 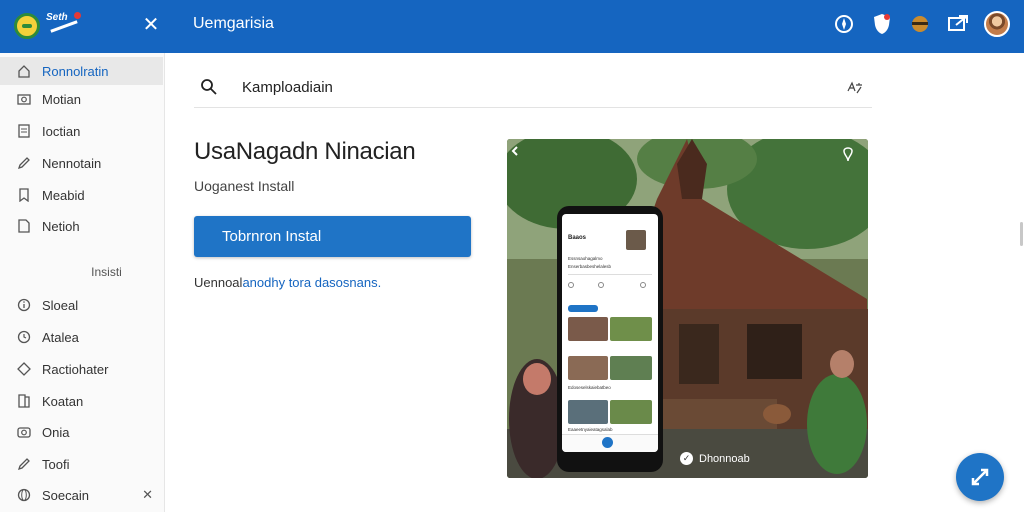 I want to click on install-button: Tobrnron Instal, so click(x=332, y=236).